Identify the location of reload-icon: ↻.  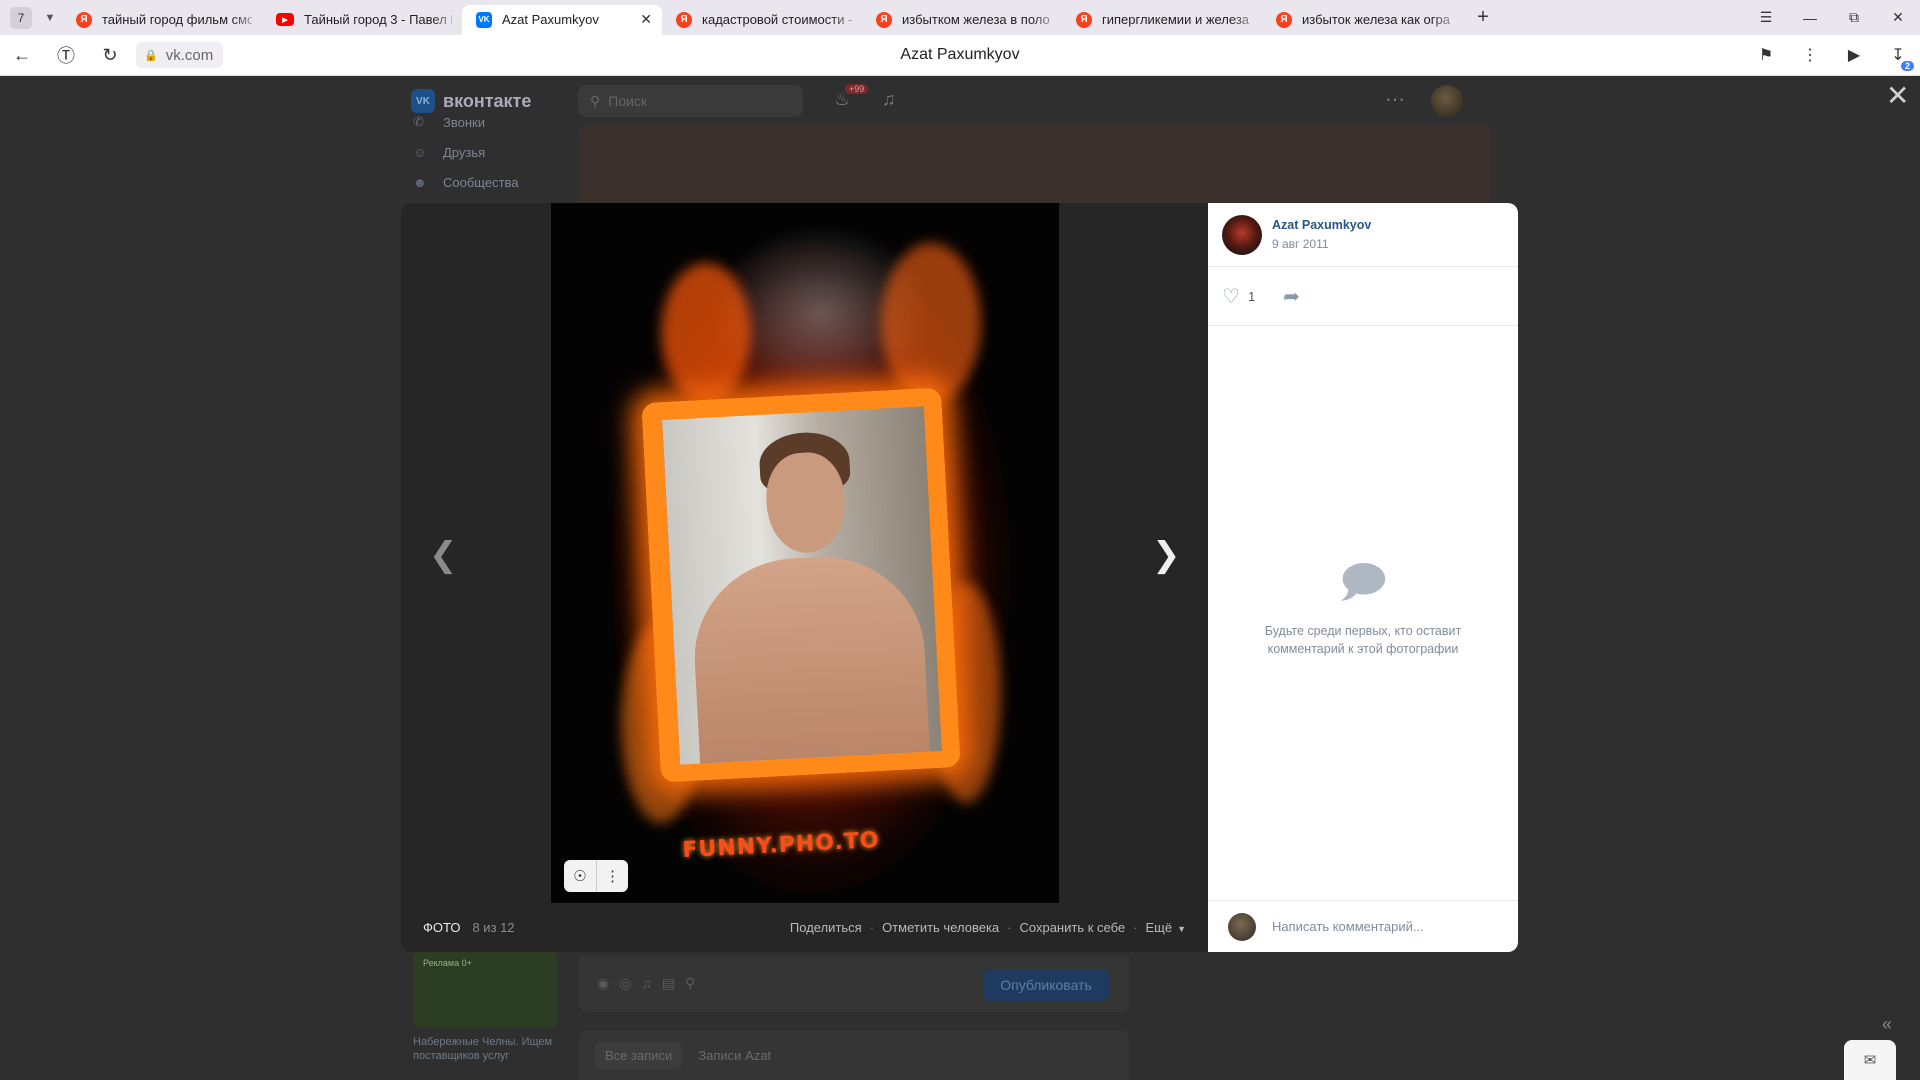
(110, 55).